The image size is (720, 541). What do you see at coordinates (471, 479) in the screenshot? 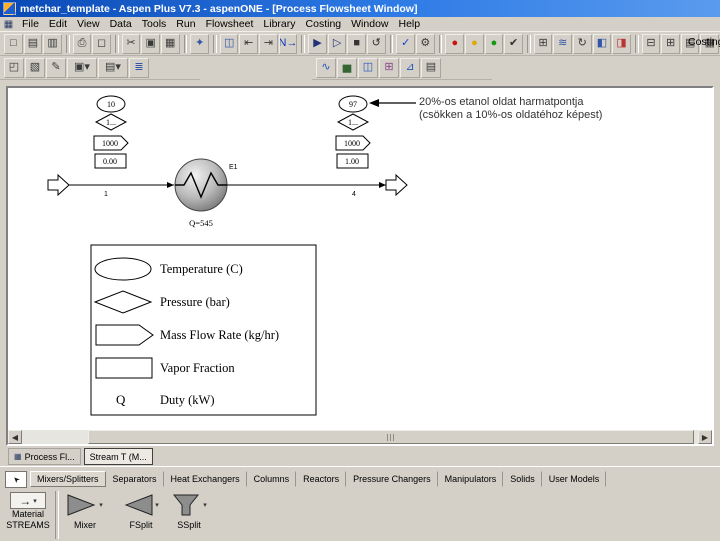
I see `library-tab-manipulators: Manipulators` at bounding box center [471, 479].